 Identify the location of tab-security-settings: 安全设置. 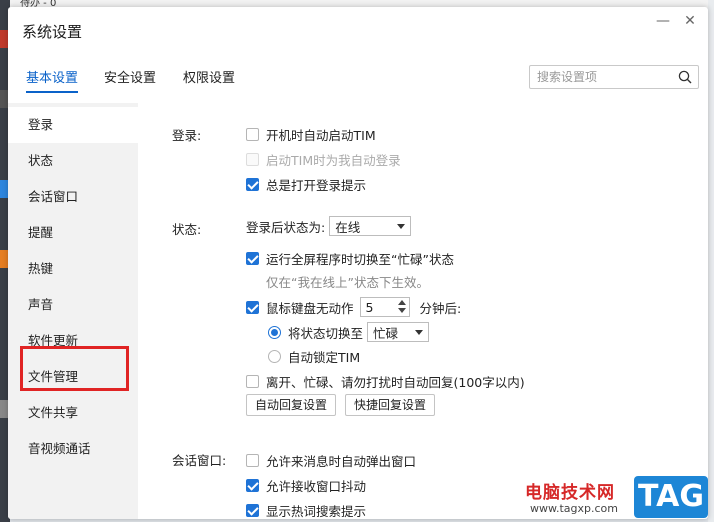
(130, 81).